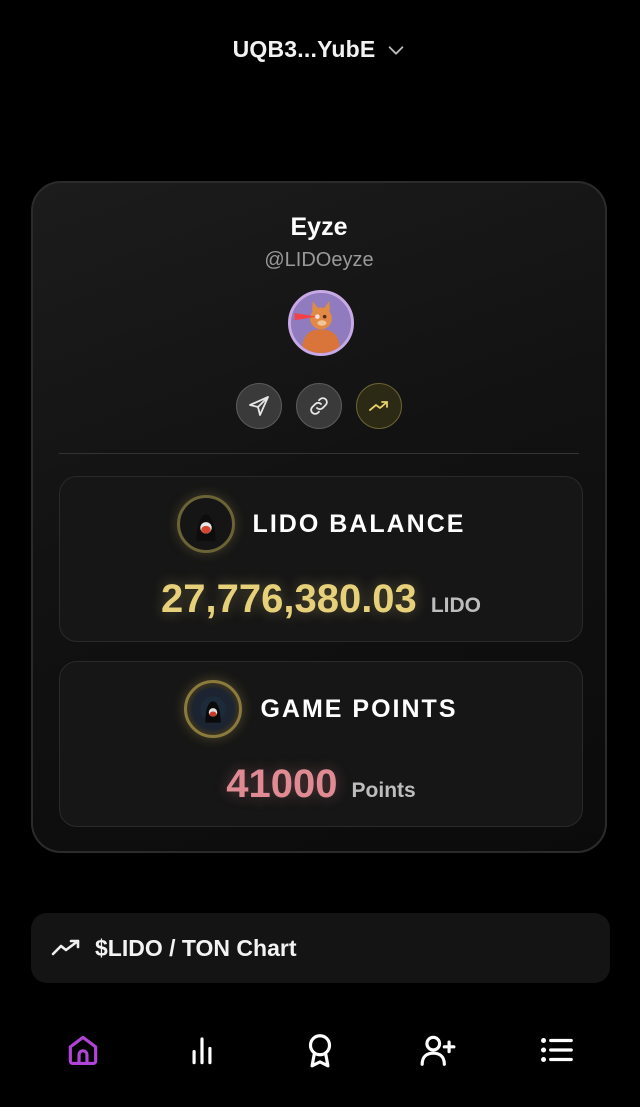 The height and width of the screenshot is (1107, 640). Describe the element at coordinates (319, 227) in the screenshot. I see `profile-name: Eyze` at that location.